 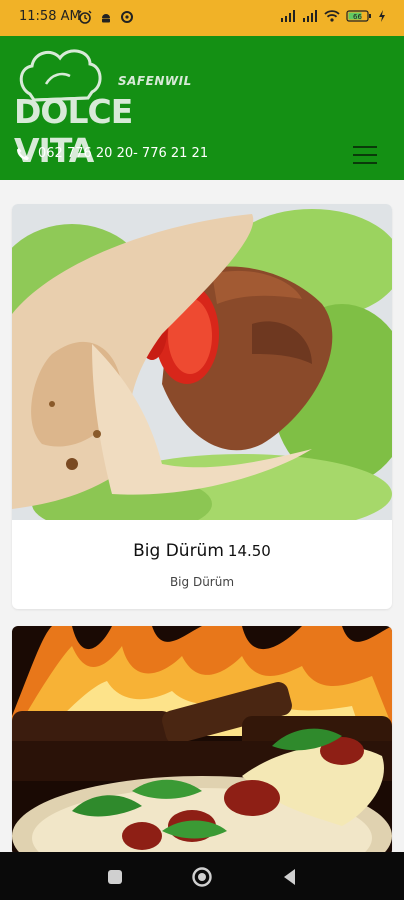 I want to click on settings-icon, so click(x=127, y=17).